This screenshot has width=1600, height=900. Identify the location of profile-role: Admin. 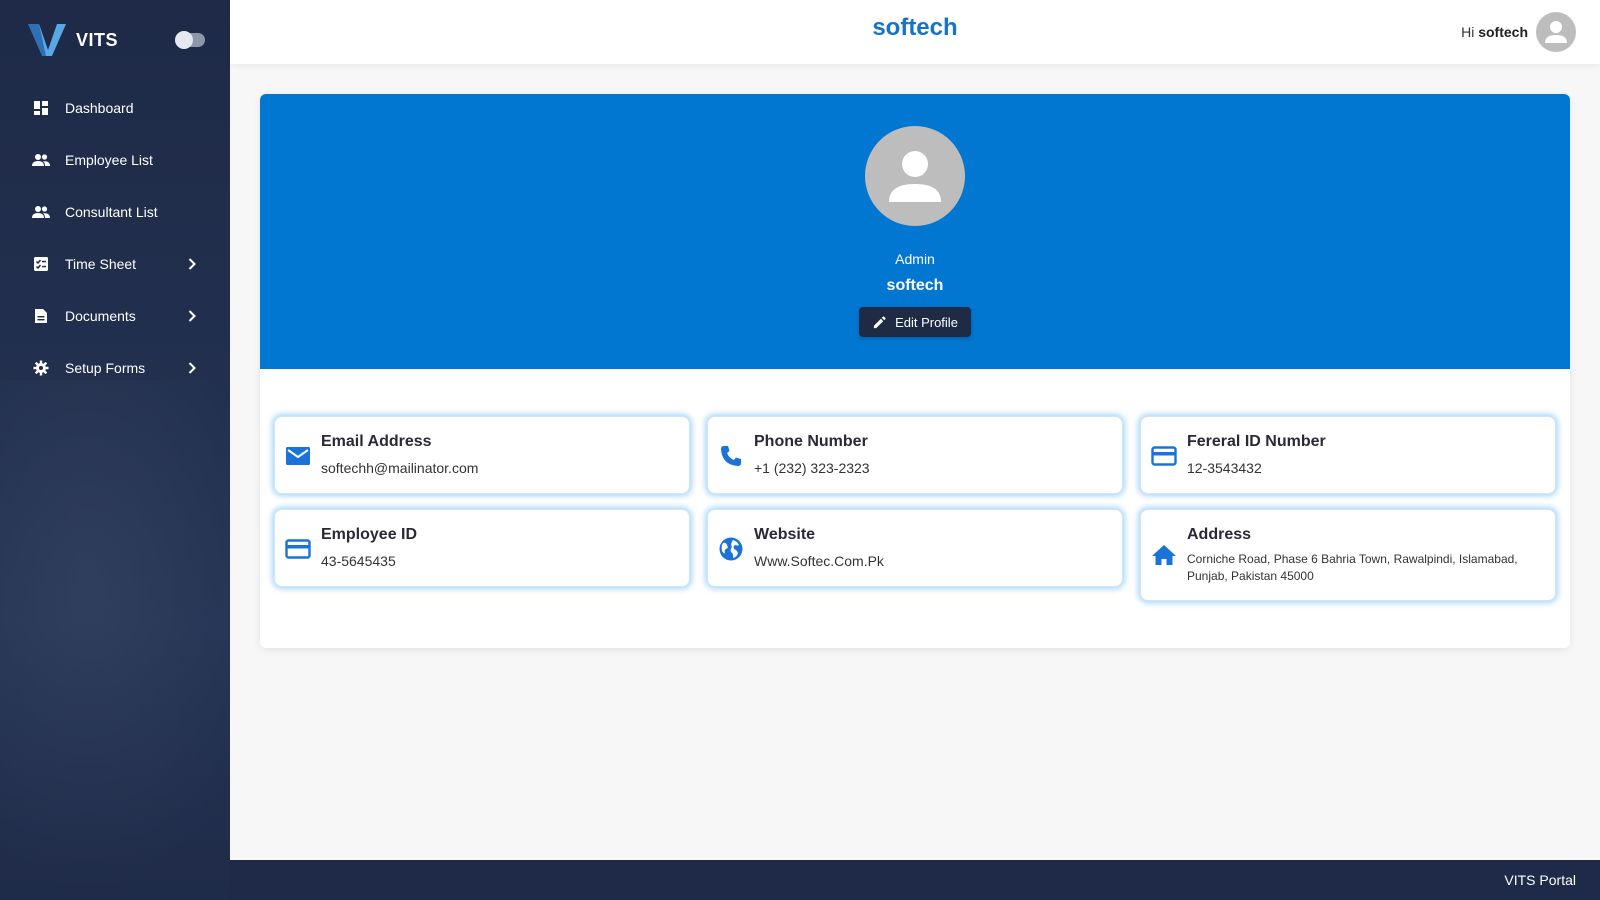
(915, 259).